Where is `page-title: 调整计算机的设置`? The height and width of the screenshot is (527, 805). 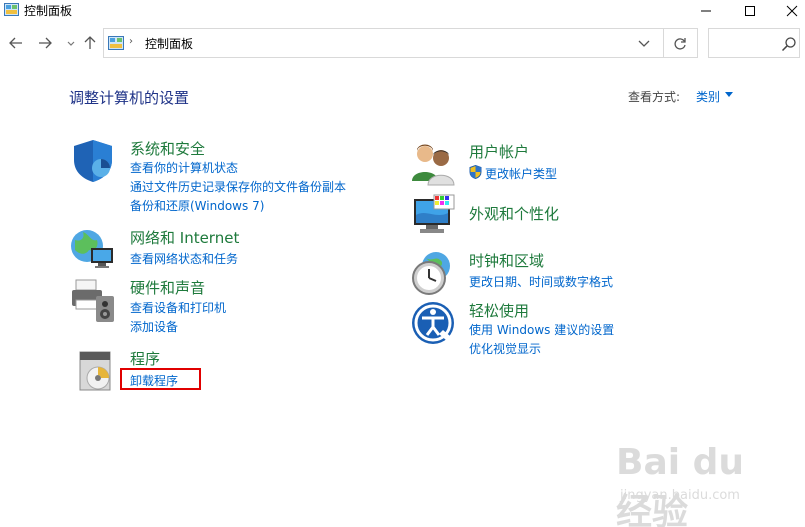 page-title: 调整计算机的设置 is located at coordinates (129, 98).